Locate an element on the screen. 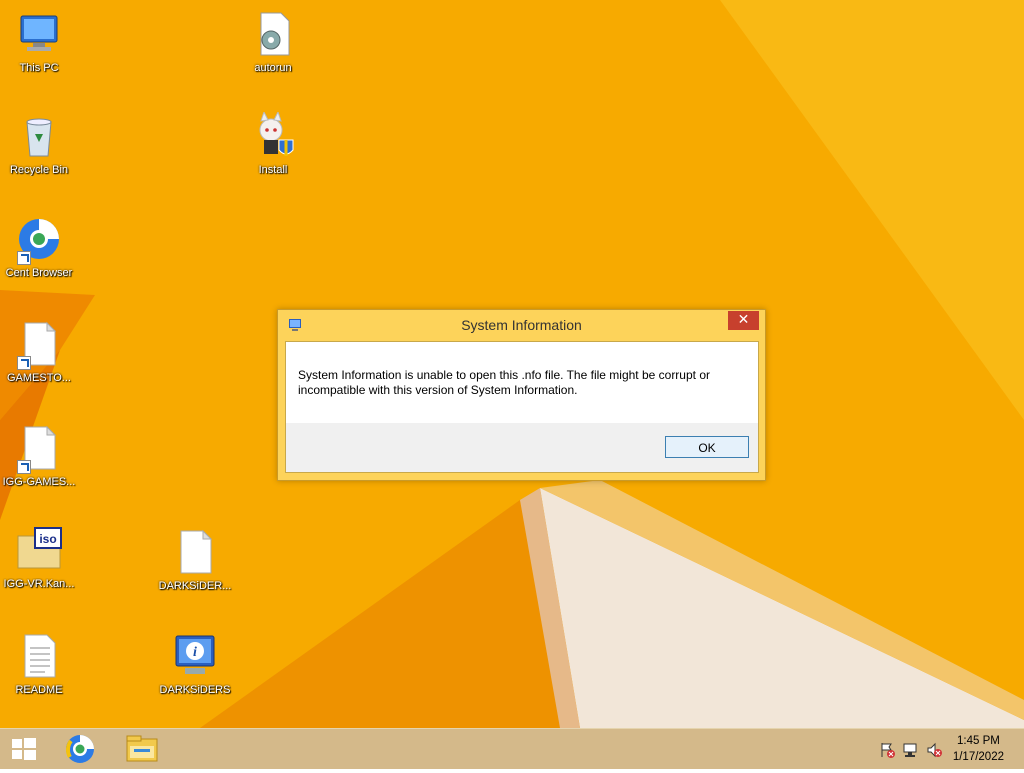  desktop-icon-label: README is located at coordinates (39, 690).